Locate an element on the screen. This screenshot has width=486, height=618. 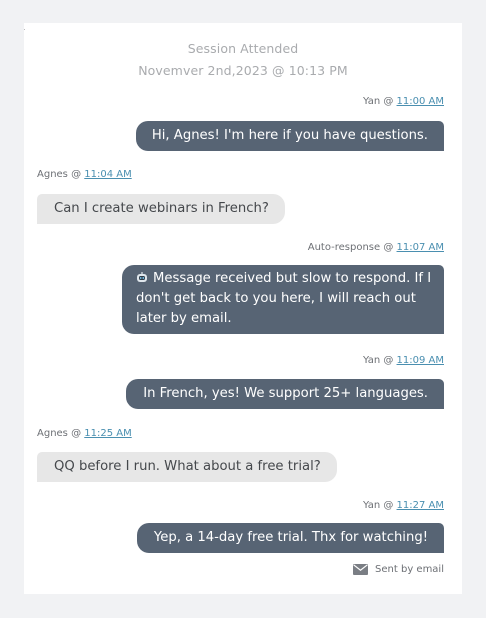
message-meta: Agnes @ 11:25 AM is located at coordinates (84, 433).